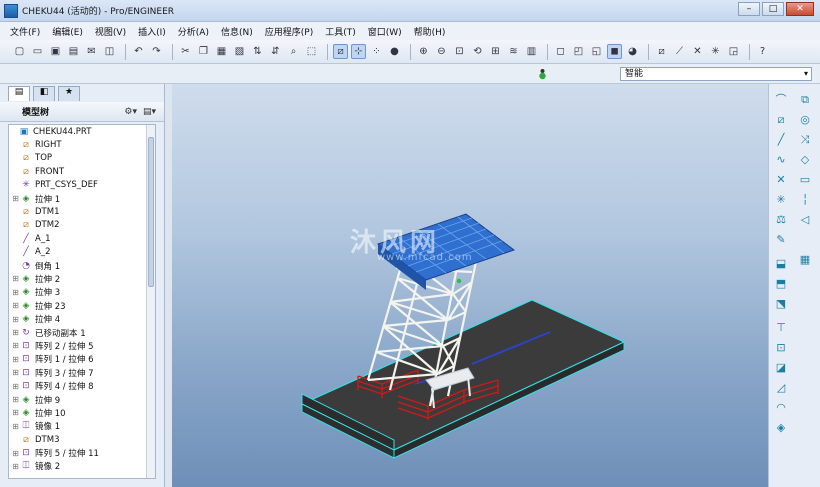  I want to click on tree-item: ⧄ TOP, so click(82, 158).